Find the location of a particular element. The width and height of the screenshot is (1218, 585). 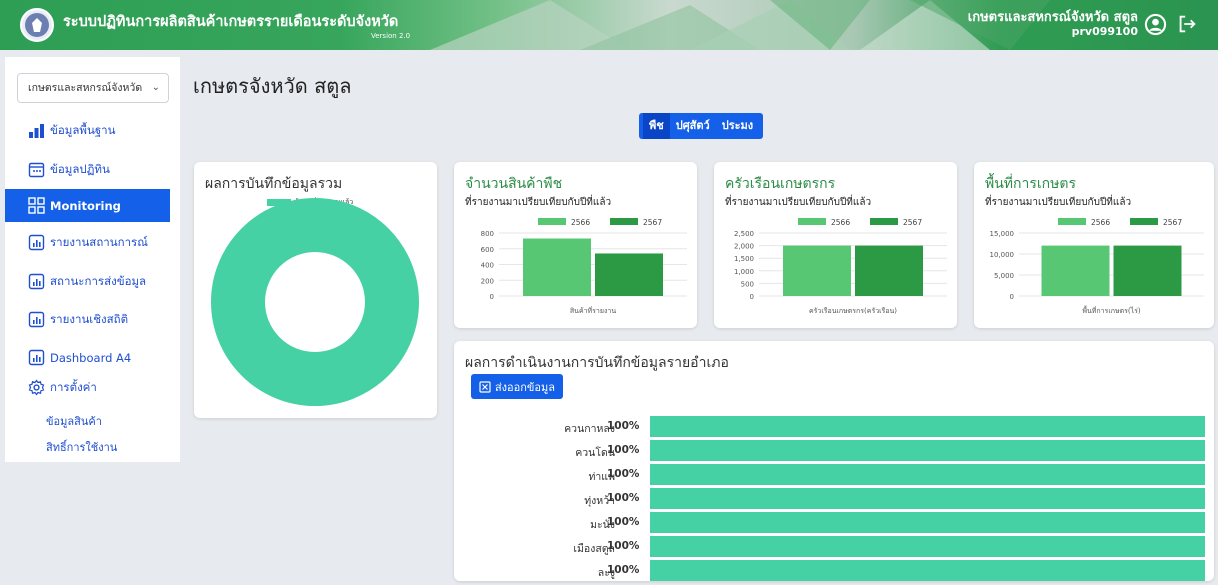

district-row: ท่าแพ 100% is located at coordinates (840, 474).